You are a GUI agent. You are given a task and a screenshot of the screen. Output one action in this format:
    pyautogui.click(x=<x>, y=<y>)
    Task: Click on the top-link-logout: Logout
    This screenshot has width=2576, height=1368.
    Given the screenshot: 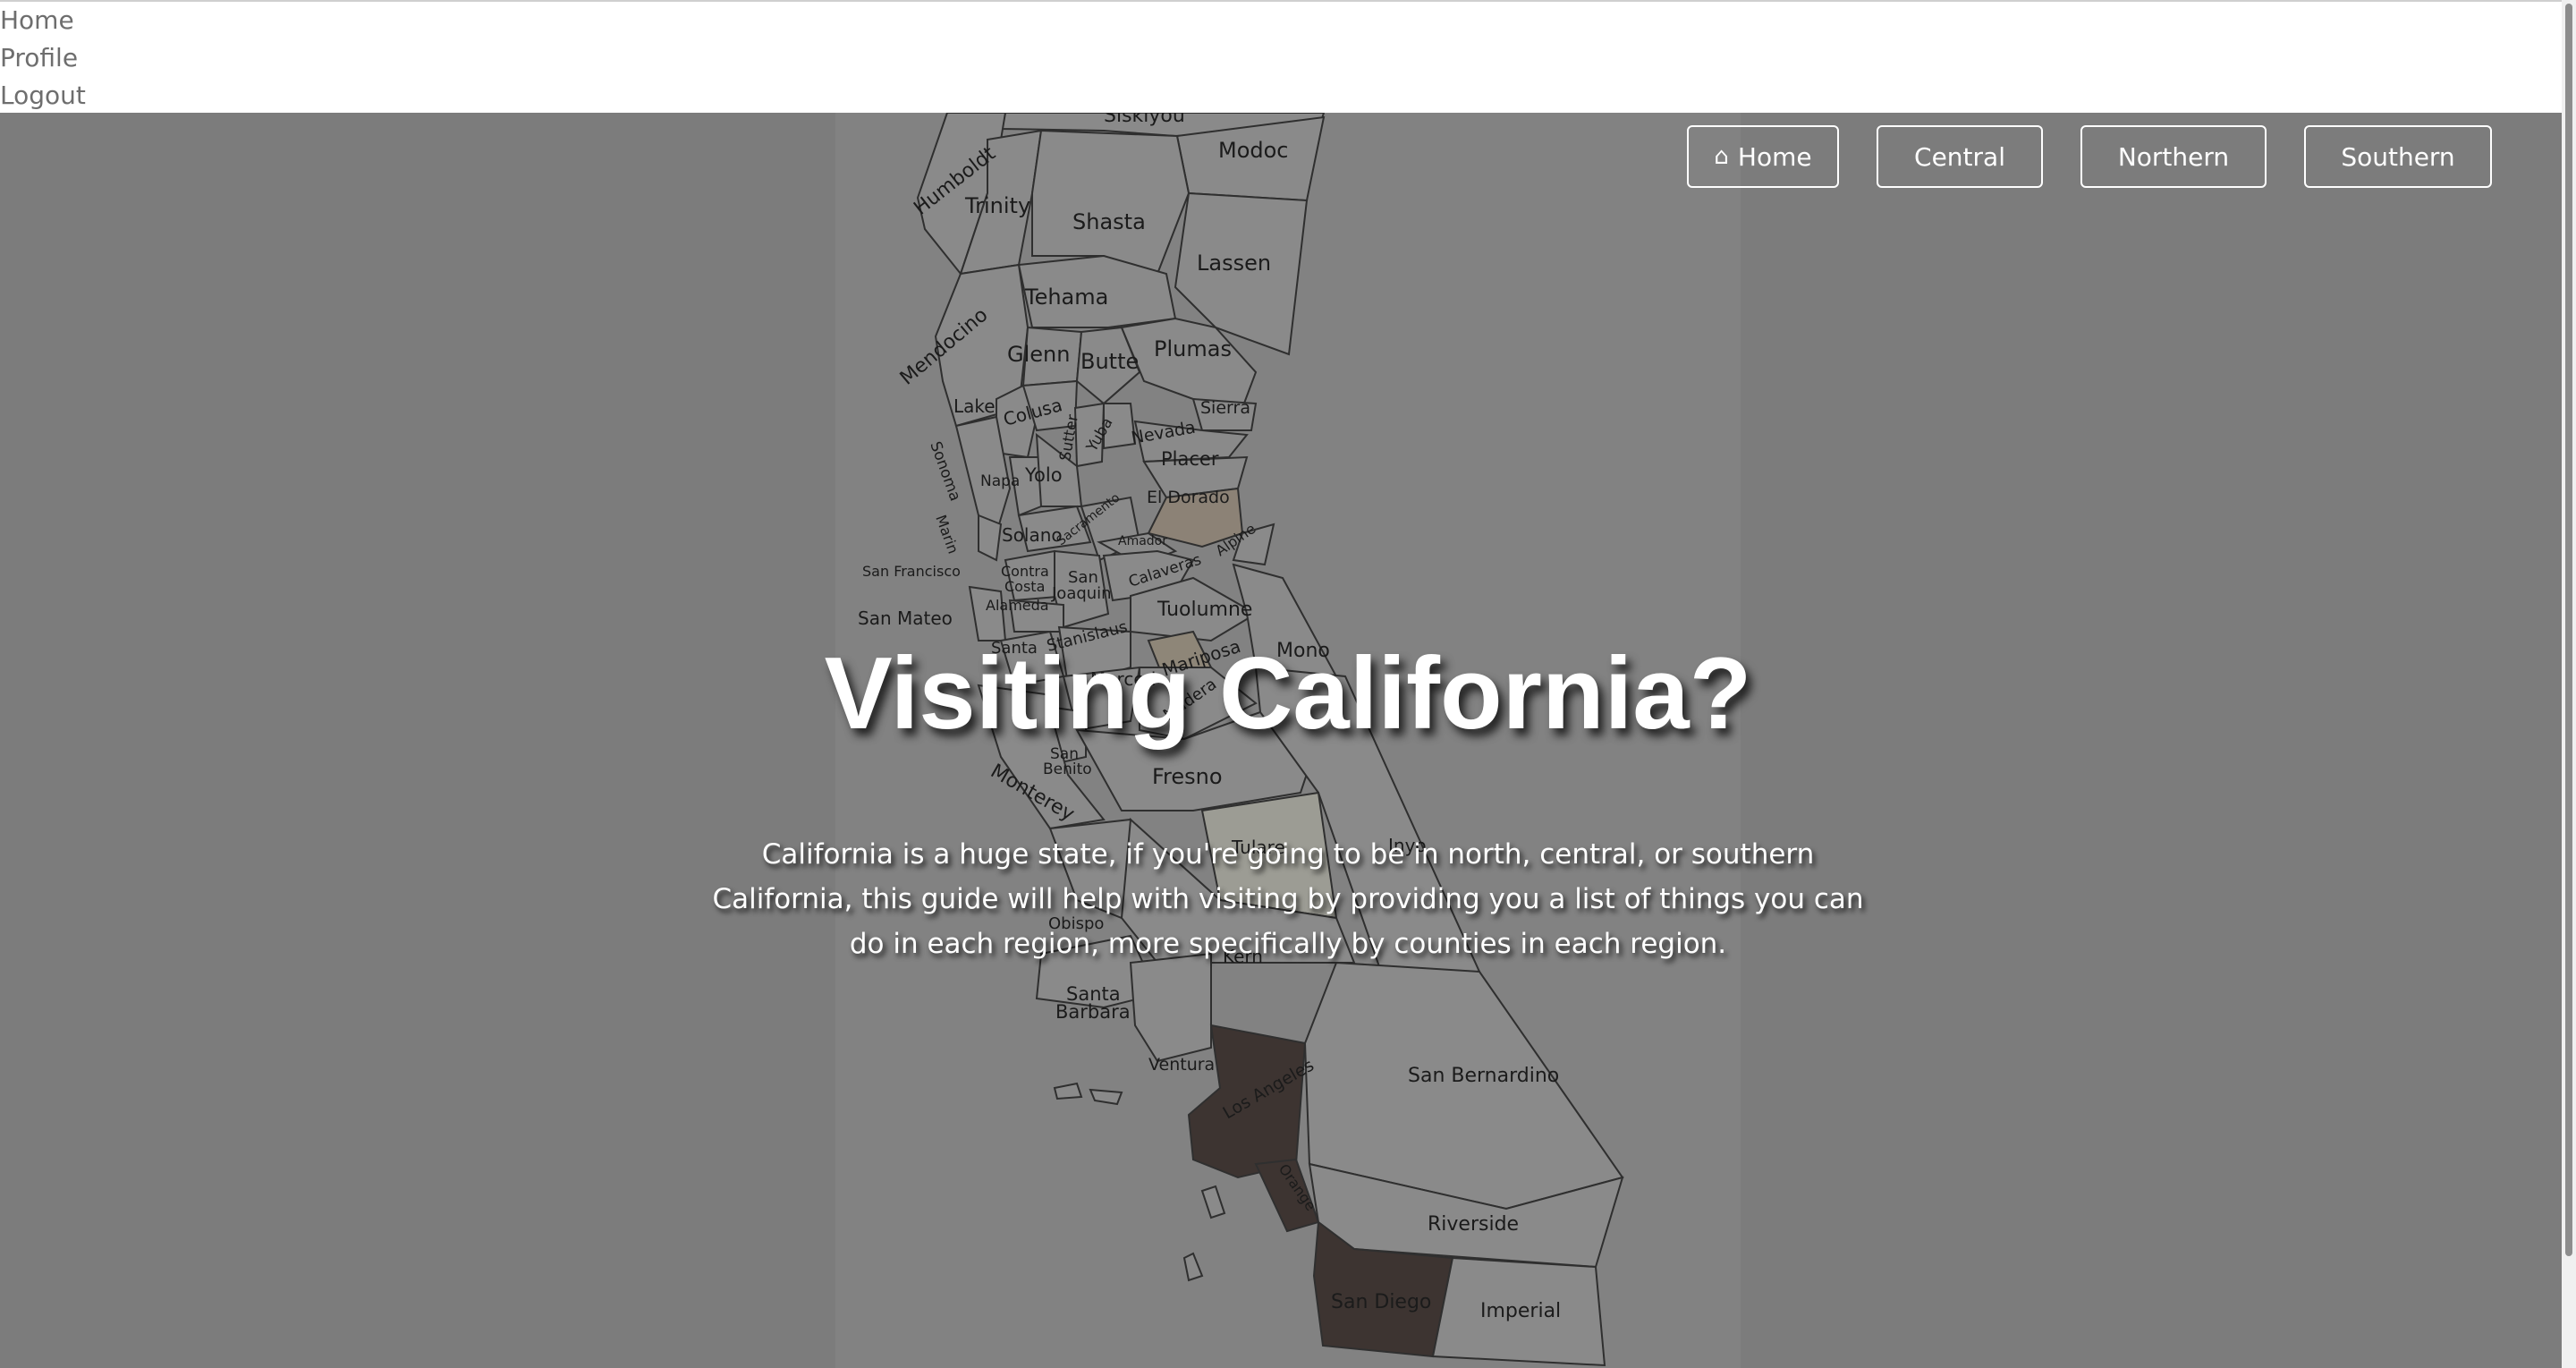 What is the action you would take?
    pyautogui.click(x=1288, y=96)
    